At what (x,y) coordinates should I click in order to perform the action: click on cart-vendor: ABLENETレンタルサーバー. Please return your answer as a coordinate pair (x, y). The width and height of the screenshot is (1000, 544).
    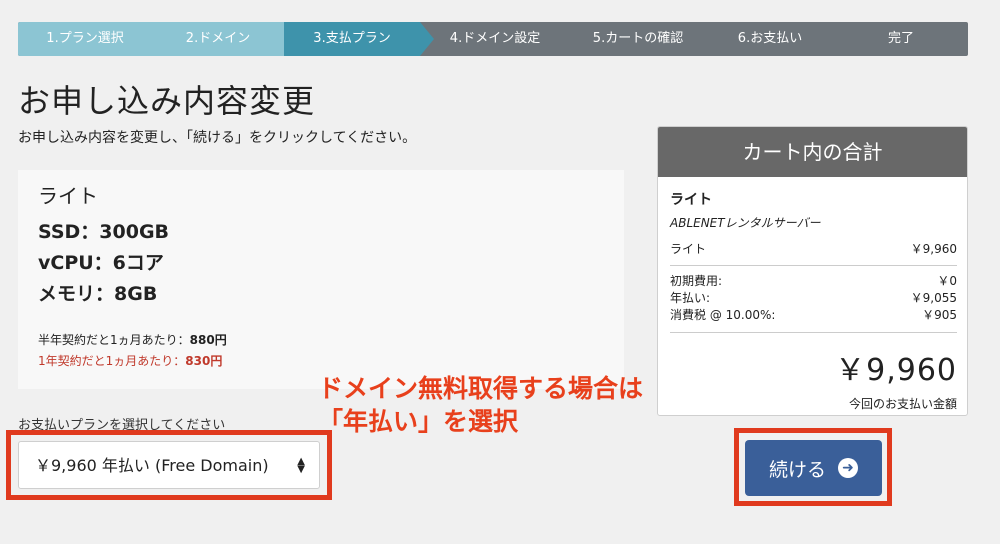
    Looking at the image, I should click on (745, 223).